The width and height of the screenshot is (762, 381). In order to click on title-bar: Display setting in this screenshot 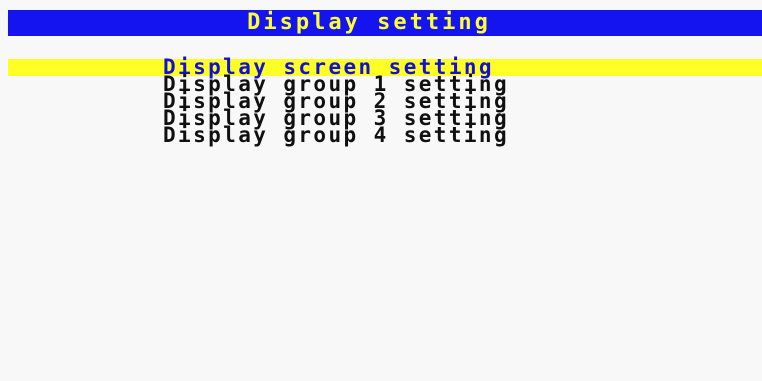, I will do `click(385, 23)`.